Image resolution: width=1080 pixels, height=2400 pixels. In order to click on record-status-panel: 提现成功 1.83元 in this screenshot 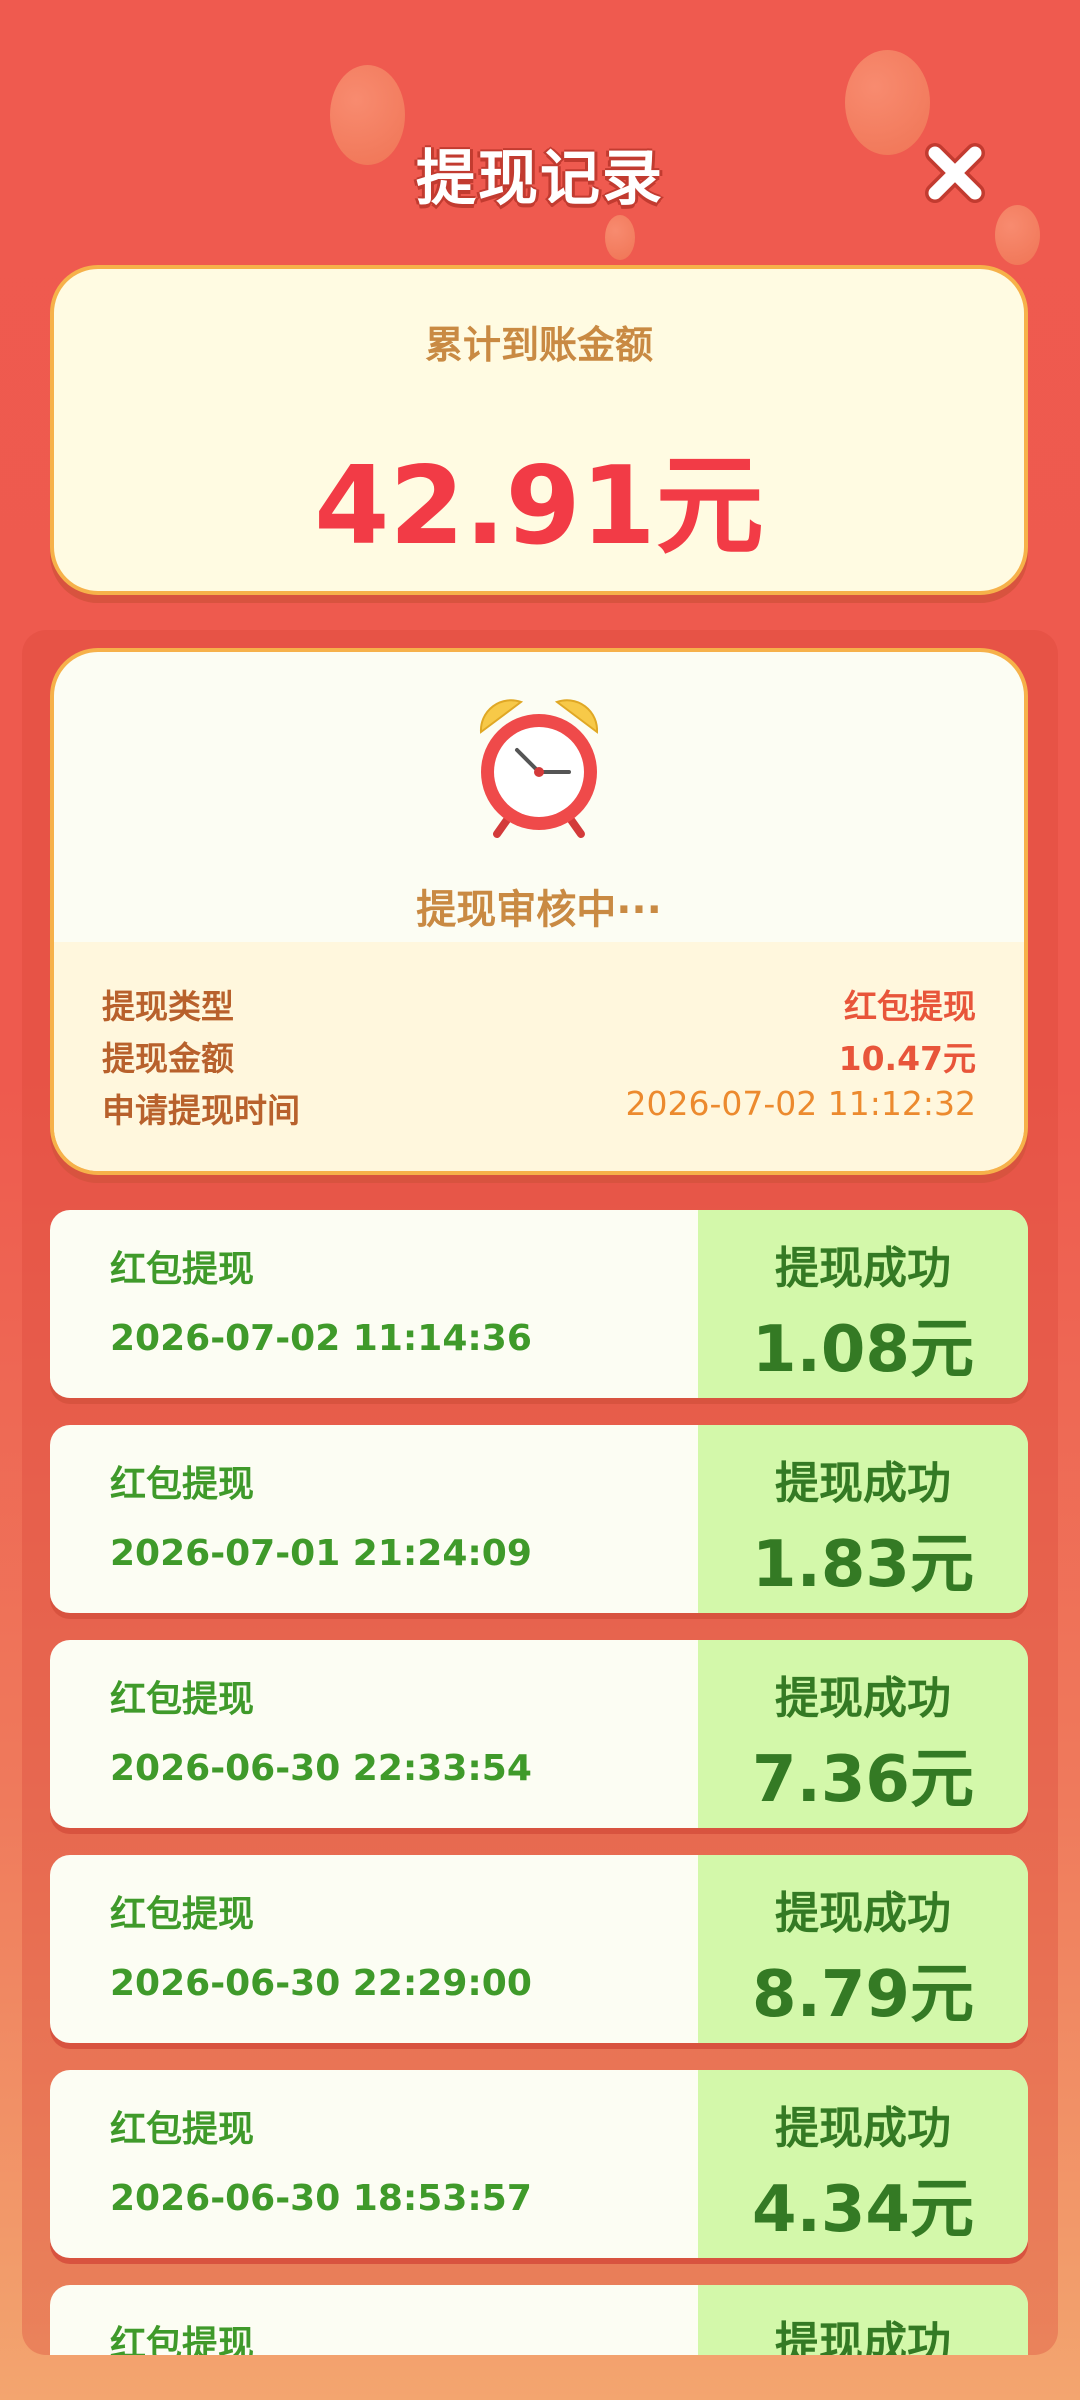, I will do `click(863, 1519)`.